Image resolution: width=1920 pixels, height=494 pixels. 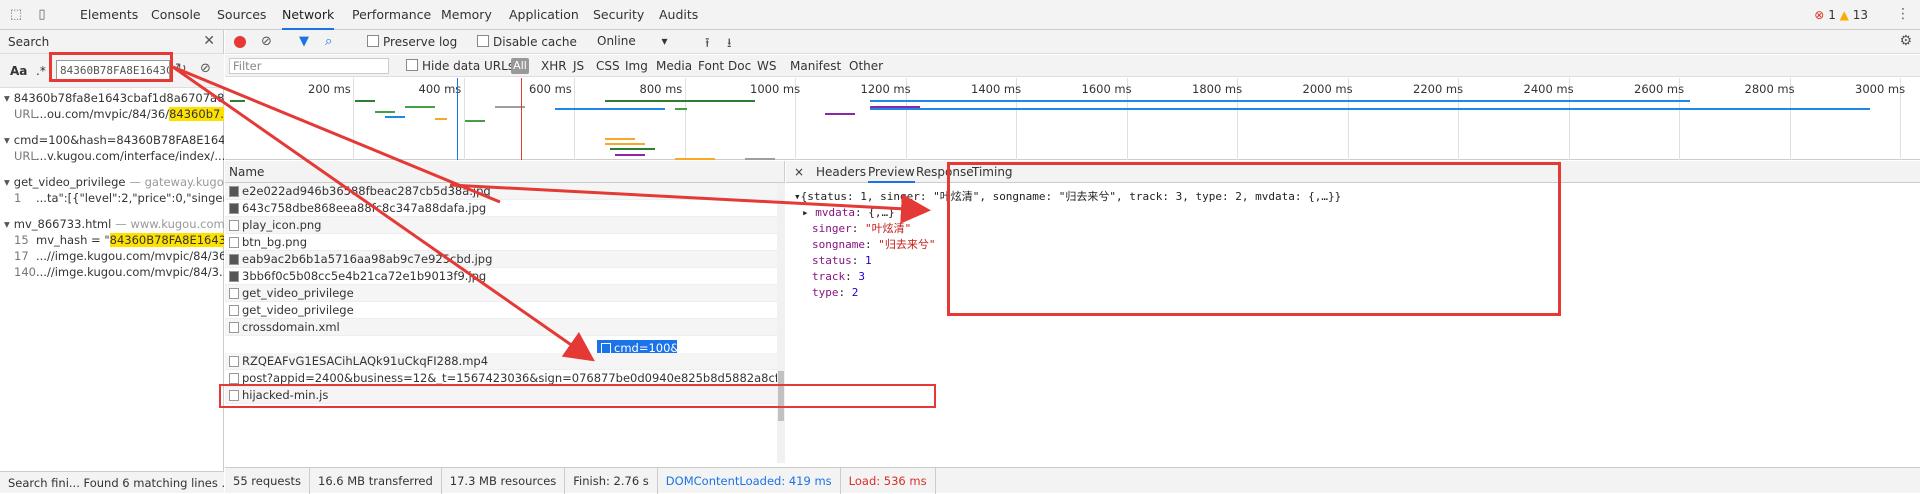 I want to click on settings-gear-icon: ⚙, so click(x=1905, y=41).